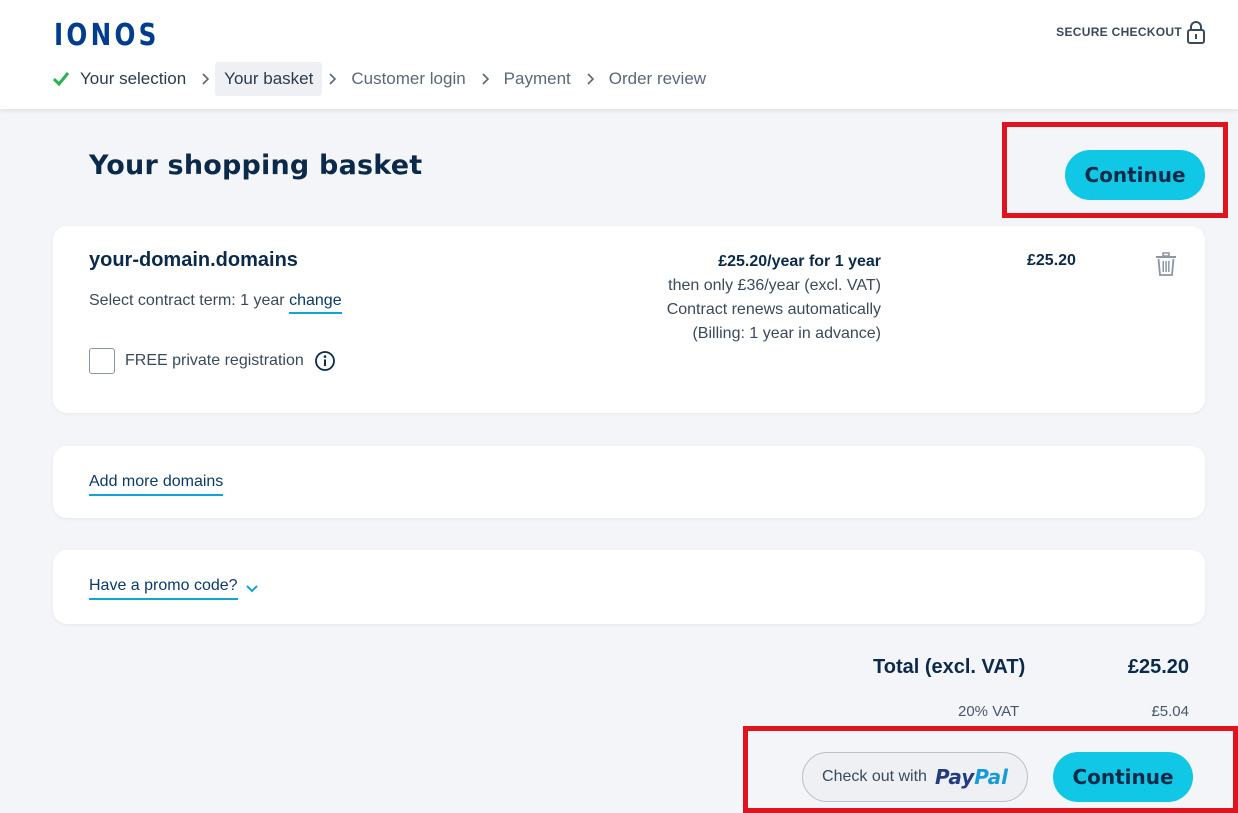 The width and height of the screenshot is (1238, 813). Describe the element at coordinates (325, 361) in the screenshot. I see `info-icon` at that location.